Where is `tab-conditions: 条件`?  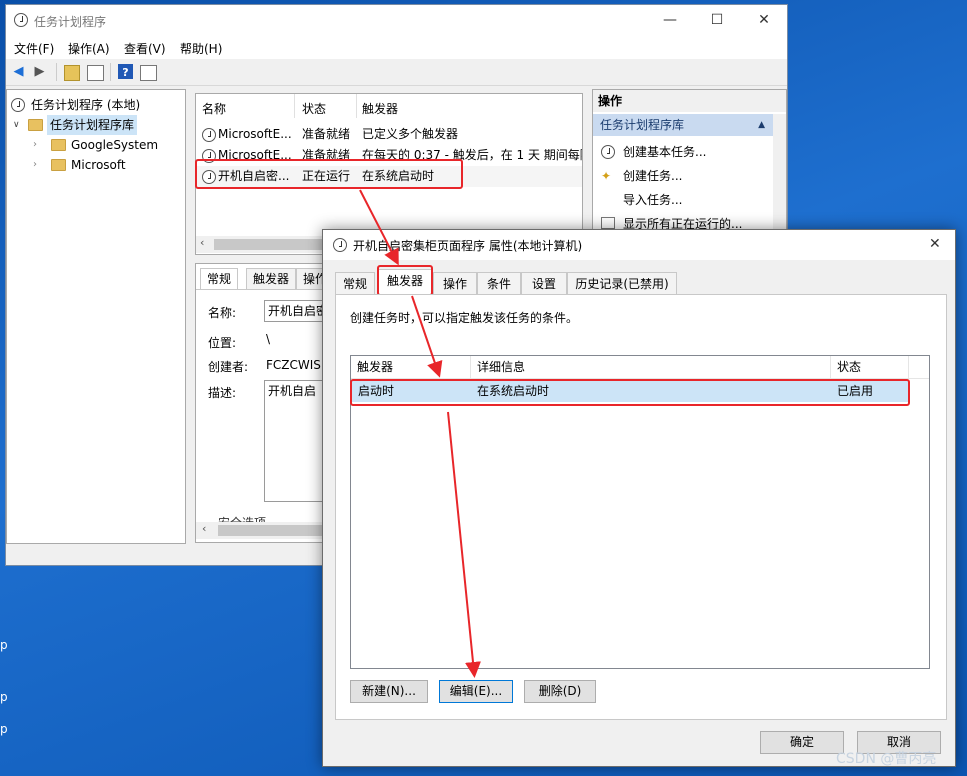 tab-conditions: 条件 is located at coordinates (499, 283).